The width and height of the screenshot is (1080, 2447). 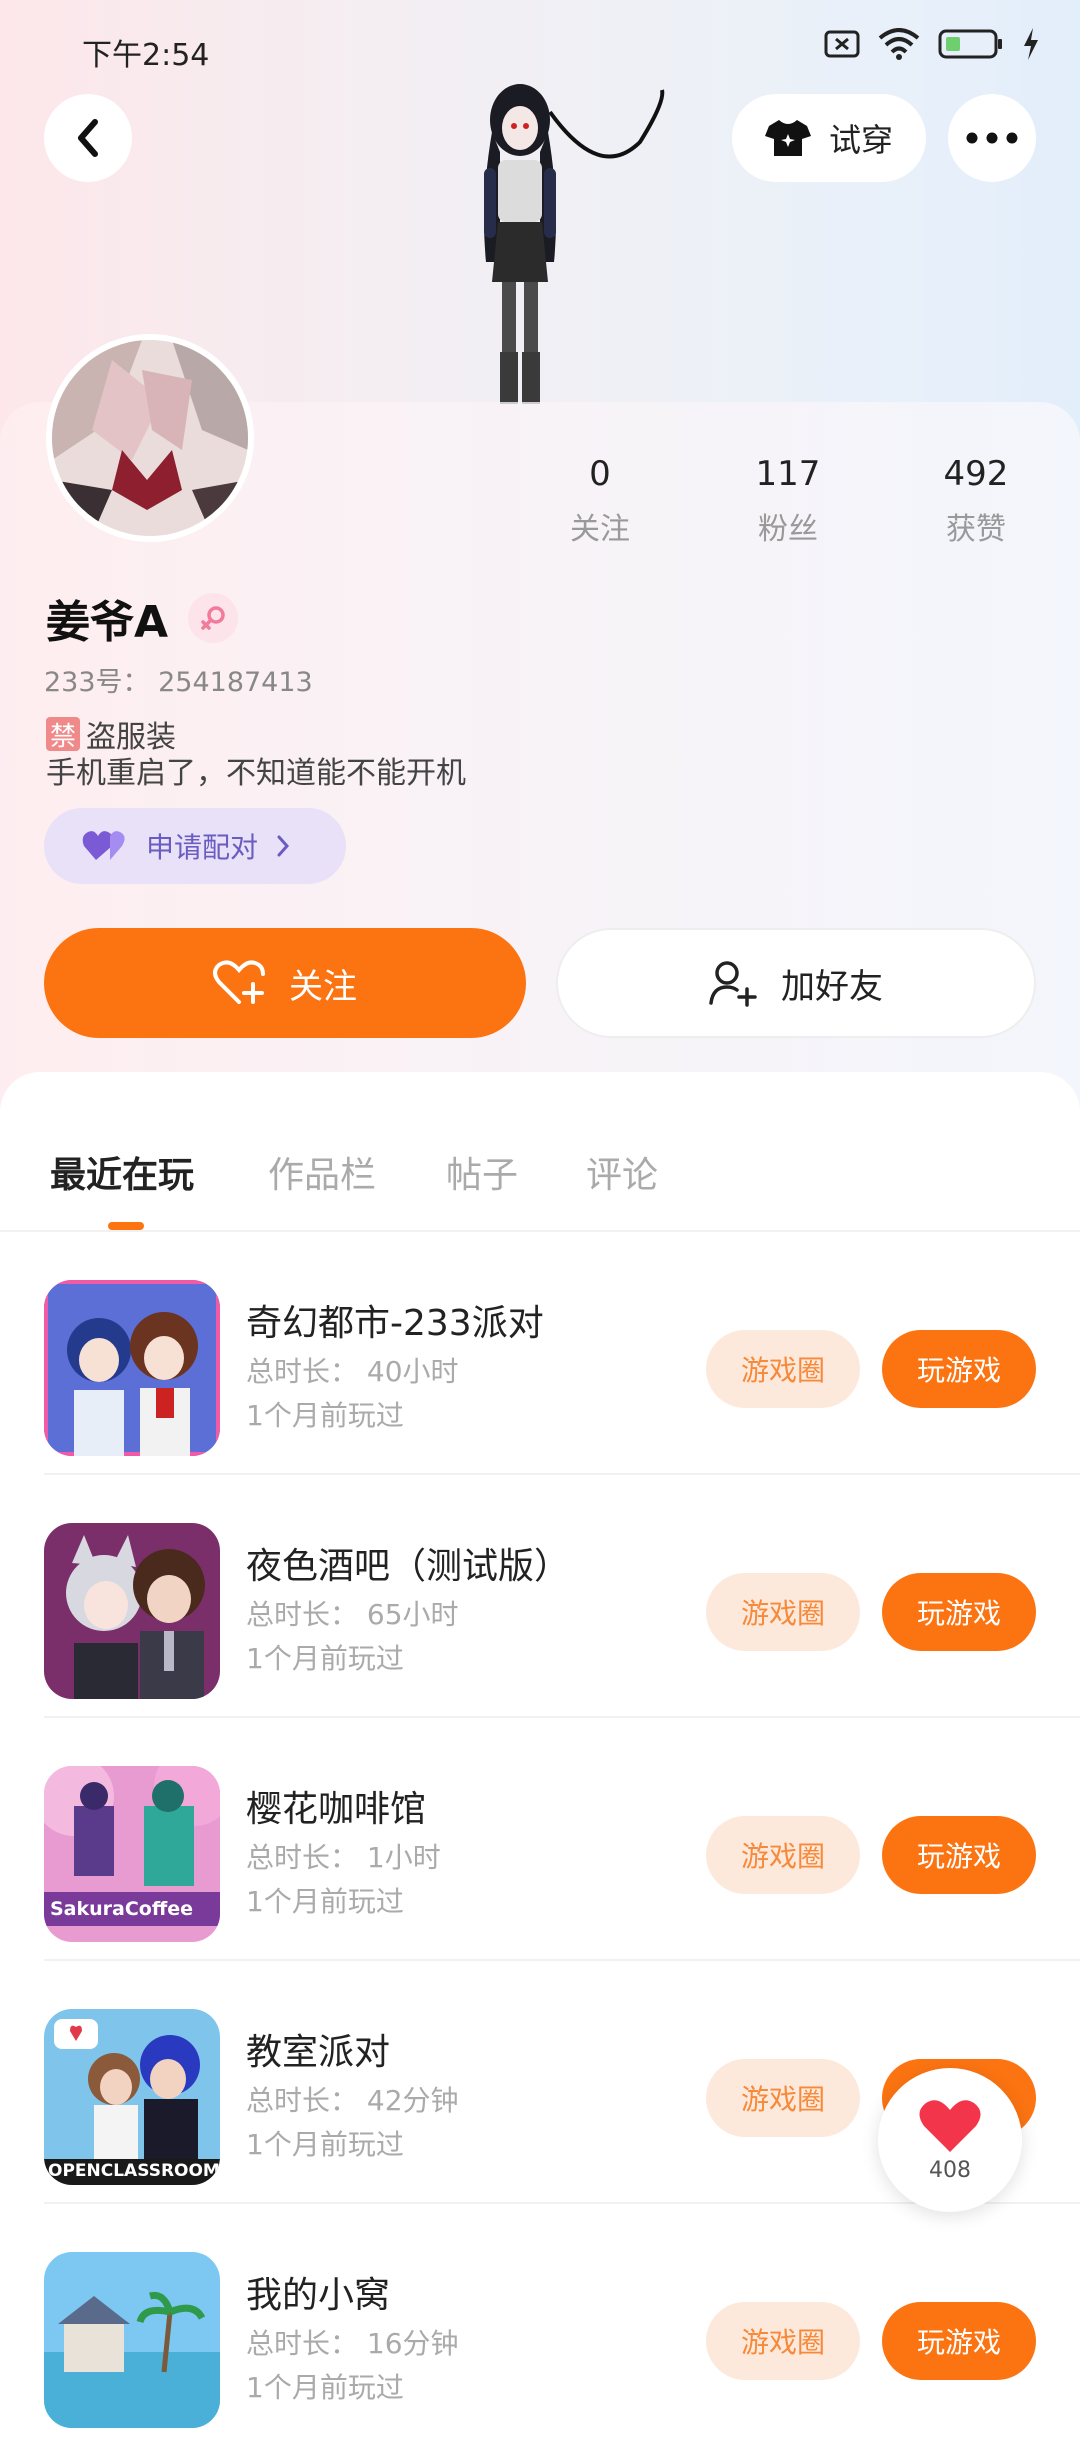 I want to click on avatar-character, so click(x=574, y=244).